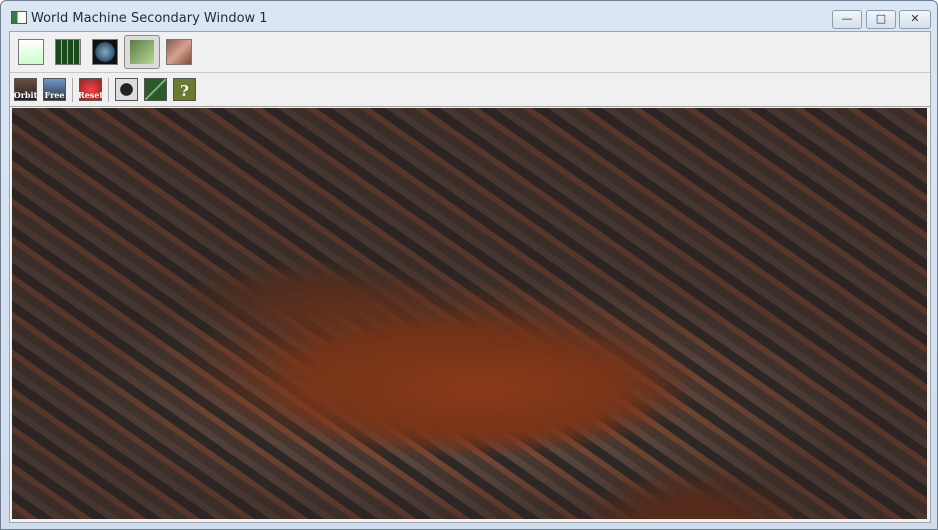 Image resolution: width=938 pixels, height=530 pixels. I want to click on camera-icon, so click(126, 89).